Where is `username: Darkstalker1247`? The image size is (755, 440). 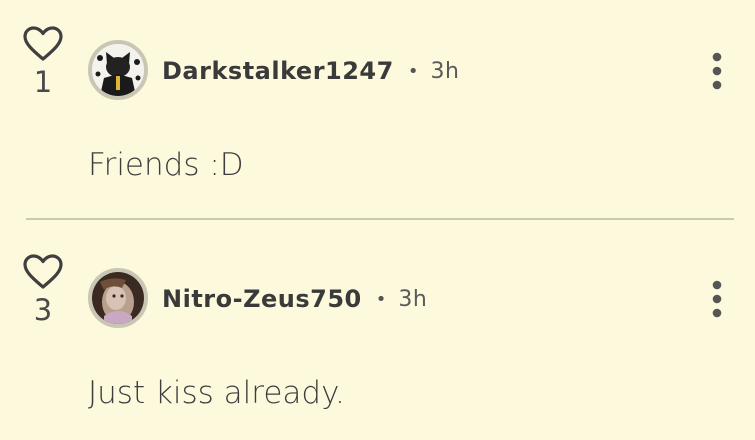 username: Darkstalker1247 is located at coordinates (278, 71).